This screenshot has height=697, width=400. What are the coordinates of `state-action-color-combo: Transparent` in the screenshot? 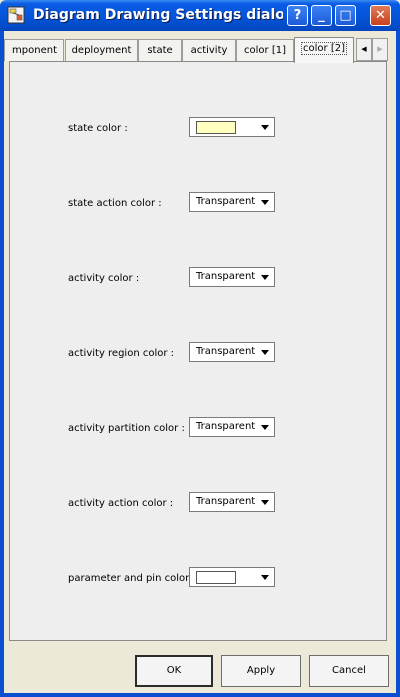 It's located at (232, 202).